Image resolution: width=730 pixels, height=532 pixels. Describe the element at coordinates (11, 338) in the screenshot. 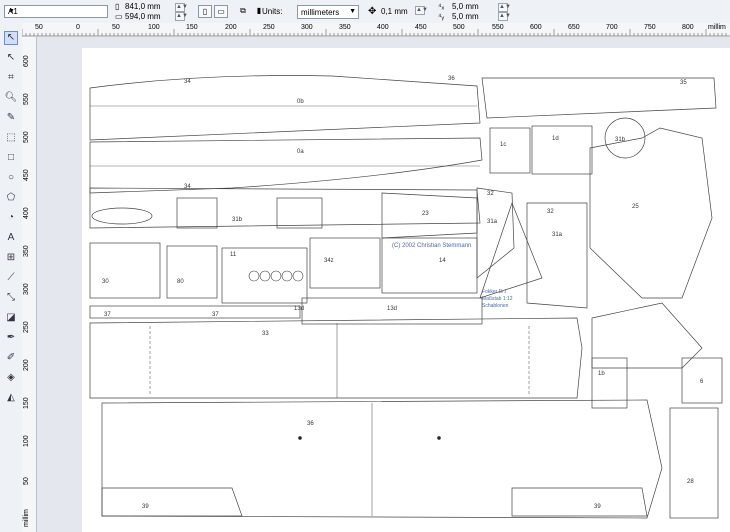

I see `eyedropper-icon: ✒` at that location.